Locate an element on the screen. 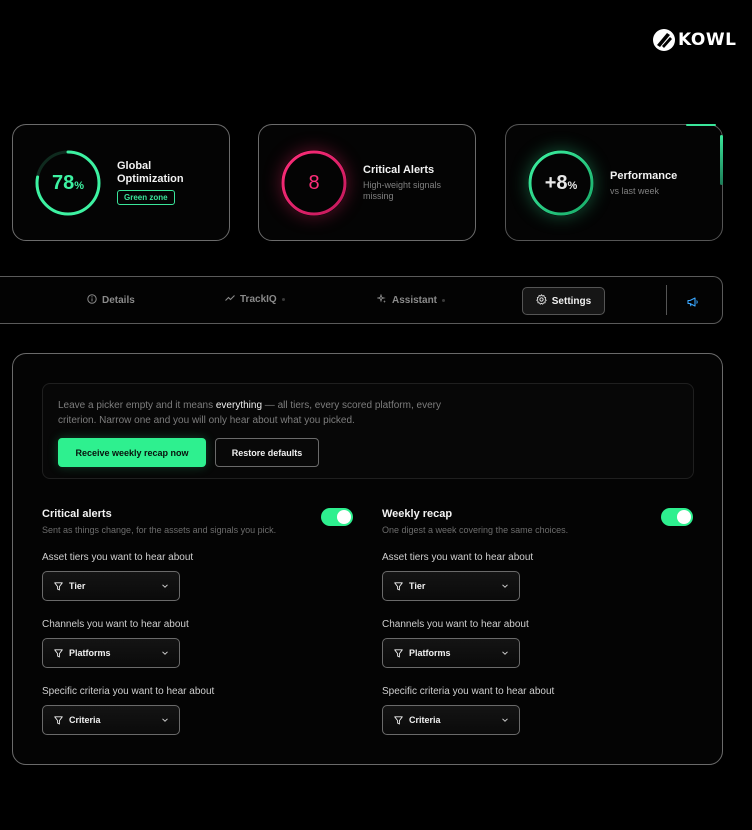 The width and height of the screenshot is (752, 830). optimization-value: 78% is located at coordinates (68, 182).